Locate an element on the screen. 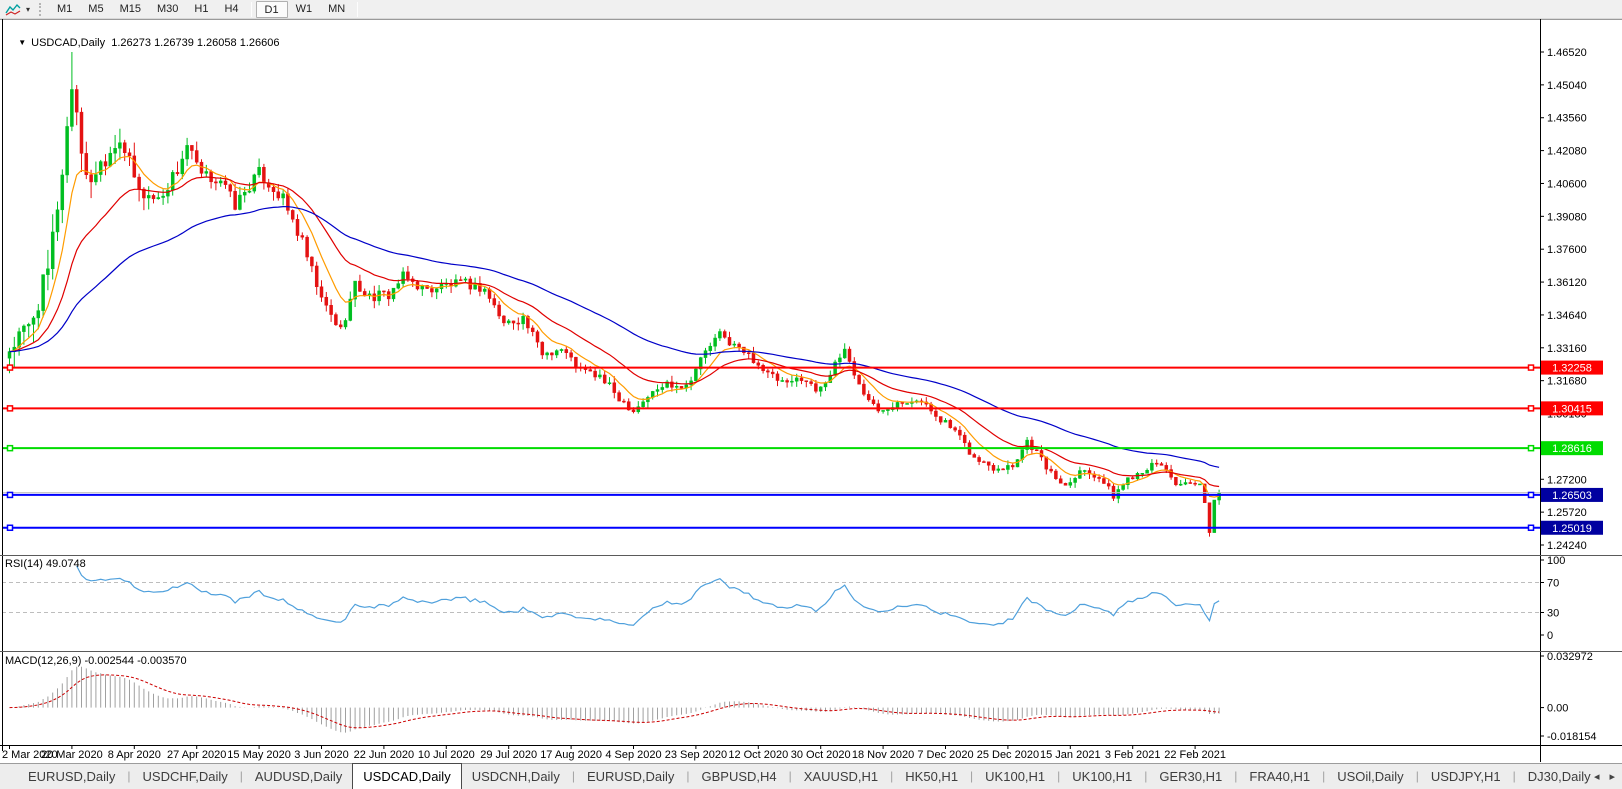  svg-text: 20 Mar 2020 is located at coordinates (72, 755).